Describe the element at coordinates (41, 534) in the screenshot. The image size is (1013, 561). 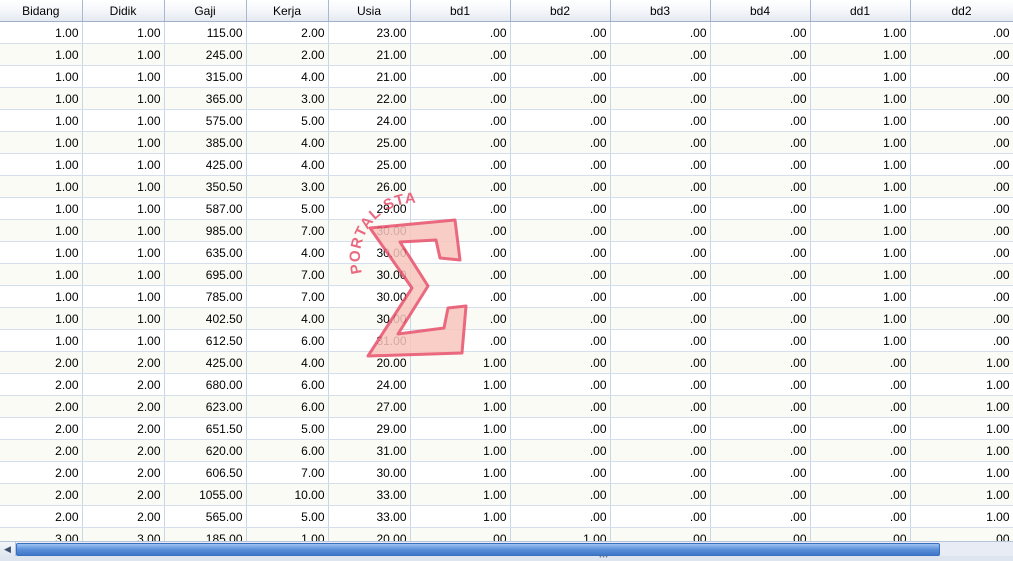
I see `cell-bidang: 3.00` at that location.